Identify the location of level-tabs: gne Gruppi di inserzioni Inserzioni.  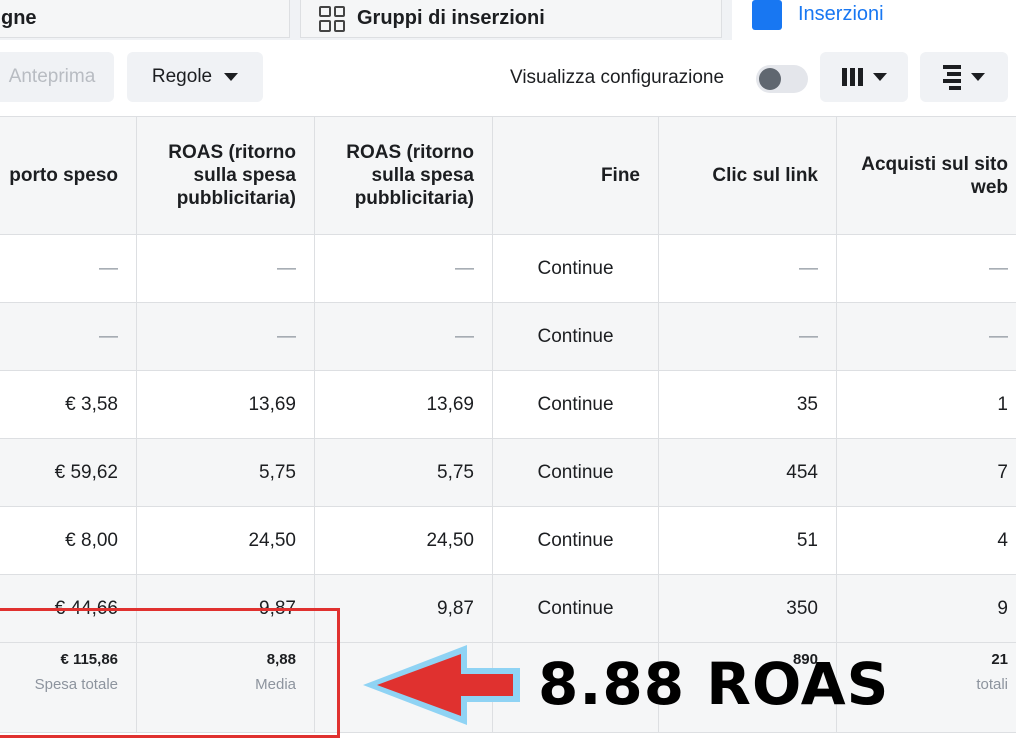
(508, 20).